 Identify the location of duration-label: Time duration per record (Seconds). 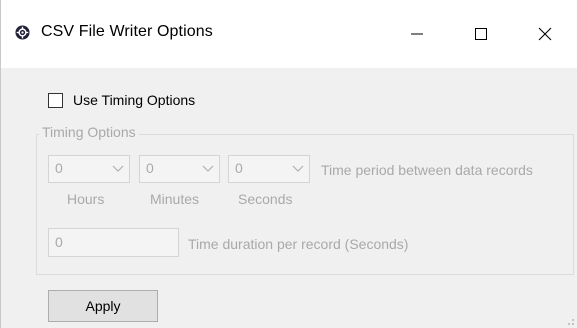
(298, 244).